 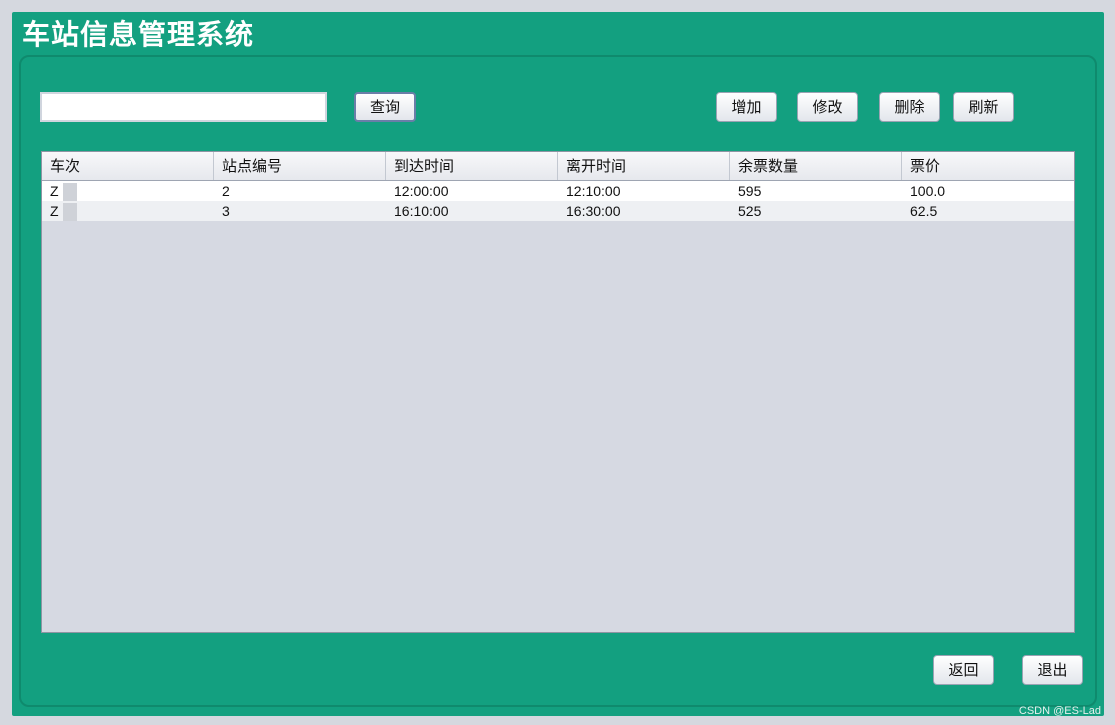 What do you see at coordinates (924, 211) in the screenshot?
I see `cell-price: 62.5` at bounding box center [924, 211].